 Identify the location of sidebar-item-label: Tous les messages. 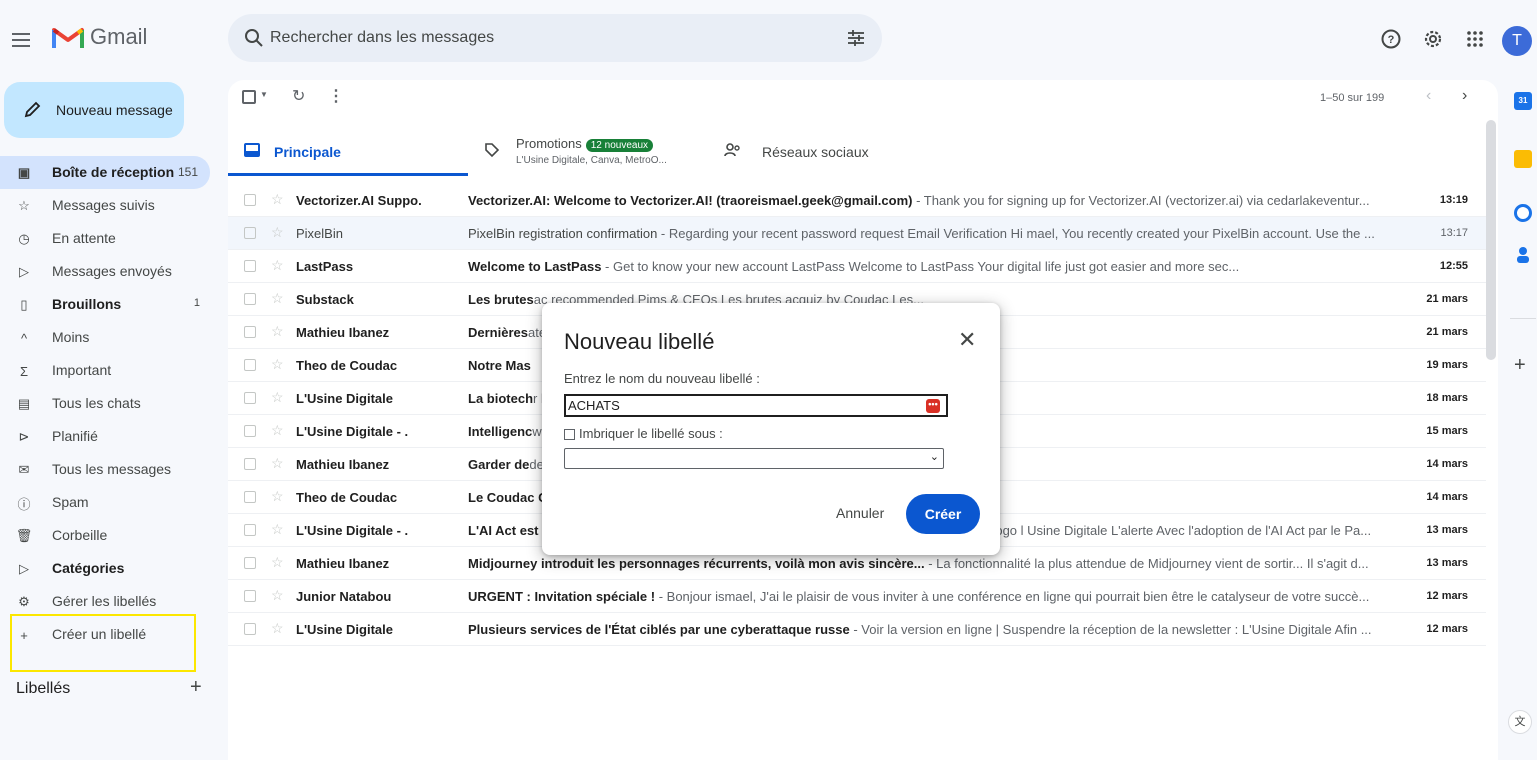
(112, 469).